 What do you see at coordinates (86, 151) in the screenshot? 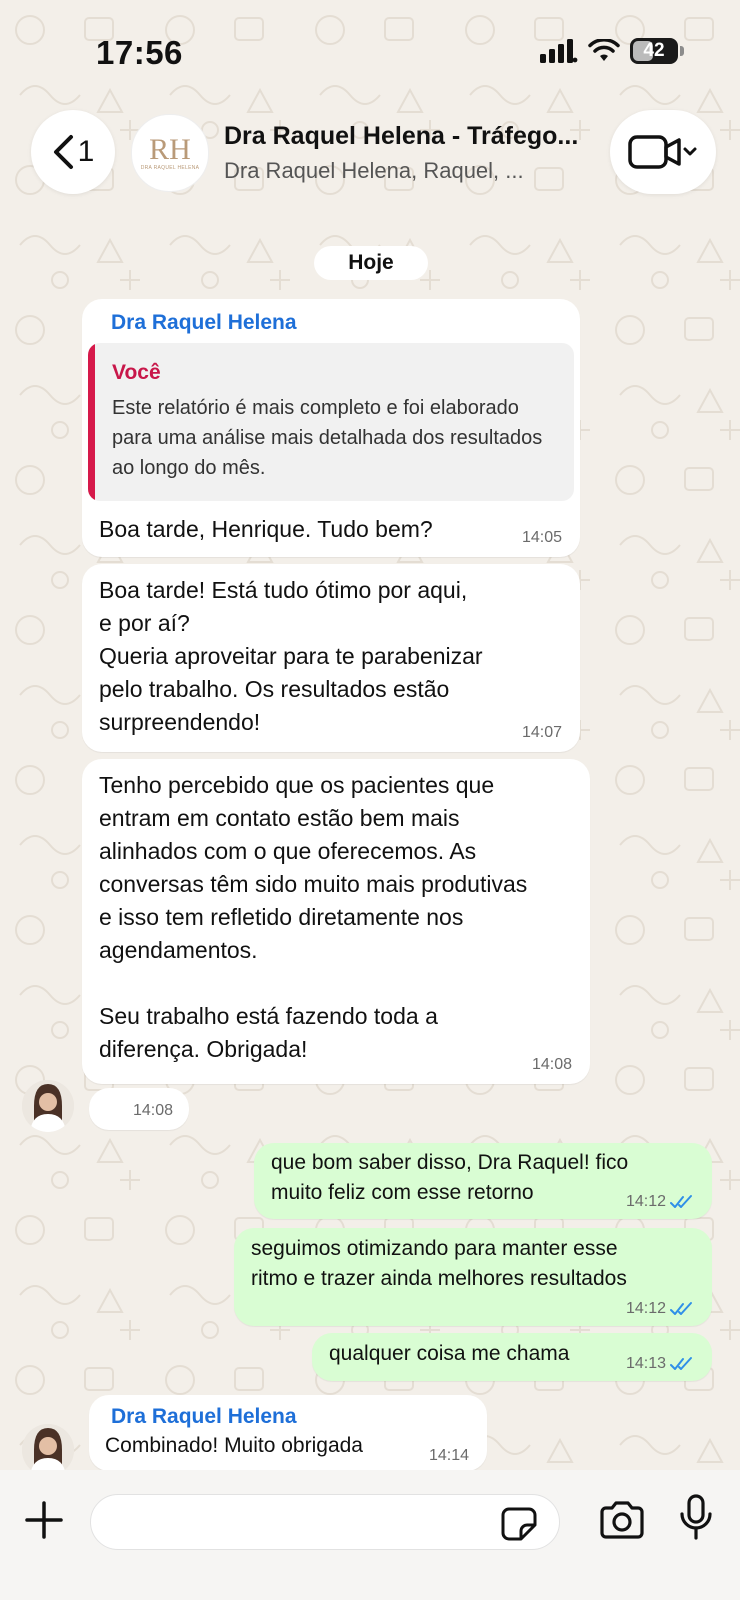
I see `unread-count: 1` at bounding box center [86, 151].